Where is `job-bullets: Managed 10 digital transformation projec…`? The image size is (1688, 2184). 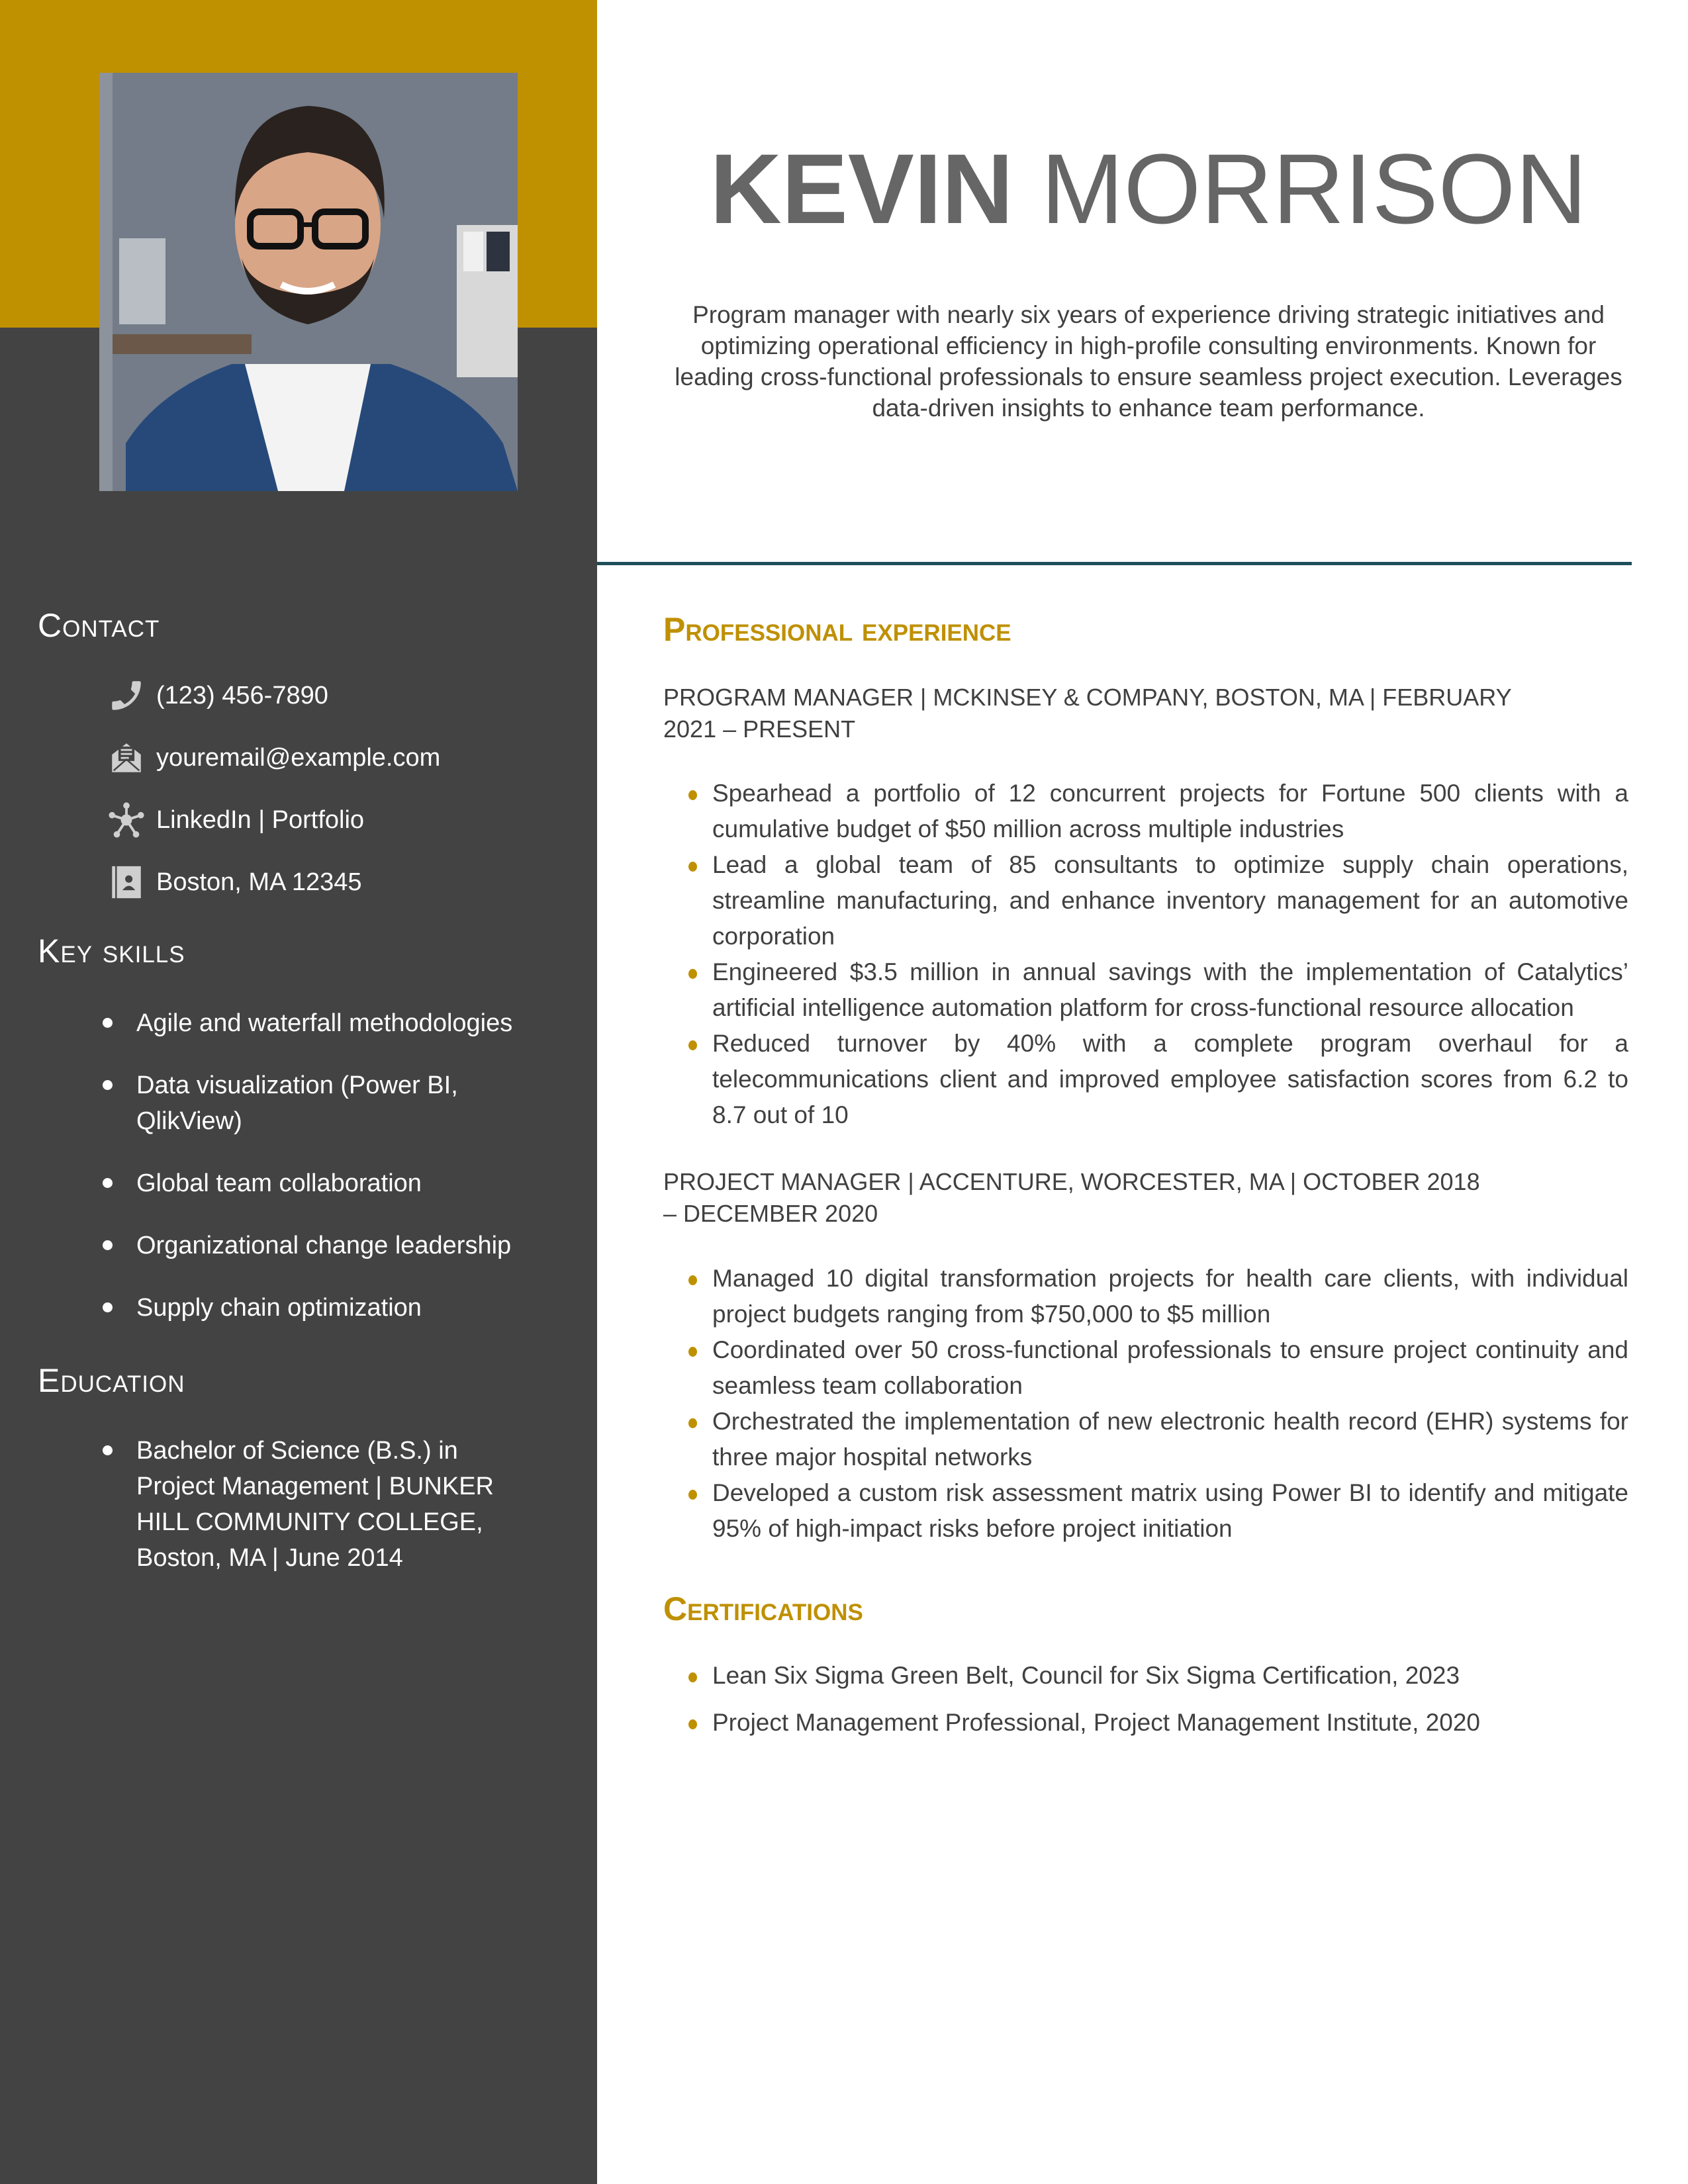 job-bullets: Managed 10 digital transformation projec… is located at coordinates (1158, 1404).